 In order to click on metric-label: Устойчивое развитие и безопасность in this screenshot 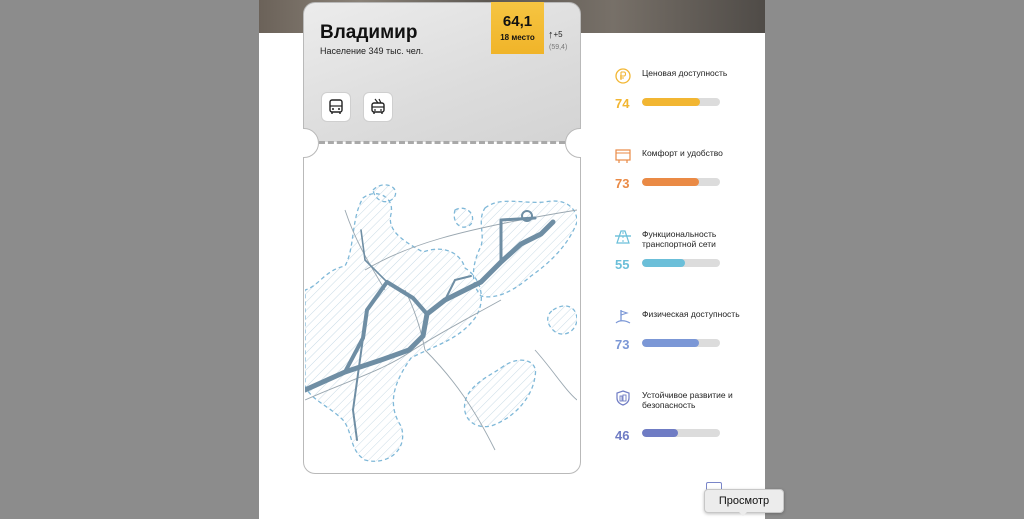, I will do `click(687, 400)`.